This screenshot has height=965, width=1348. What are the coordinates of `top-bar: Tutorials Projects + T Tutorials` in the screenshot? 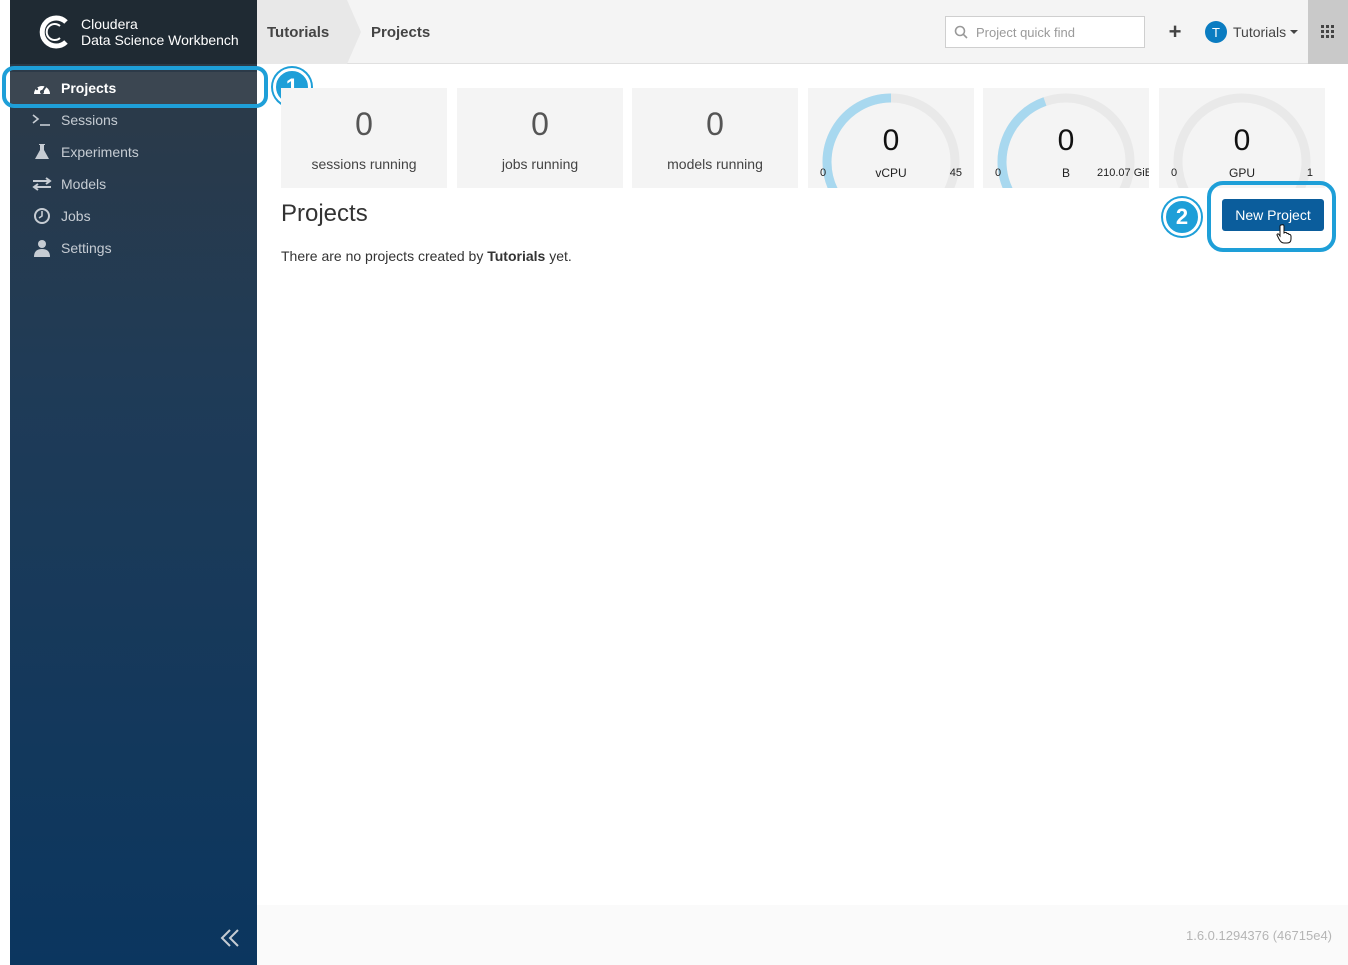 It's located at (802, 32).